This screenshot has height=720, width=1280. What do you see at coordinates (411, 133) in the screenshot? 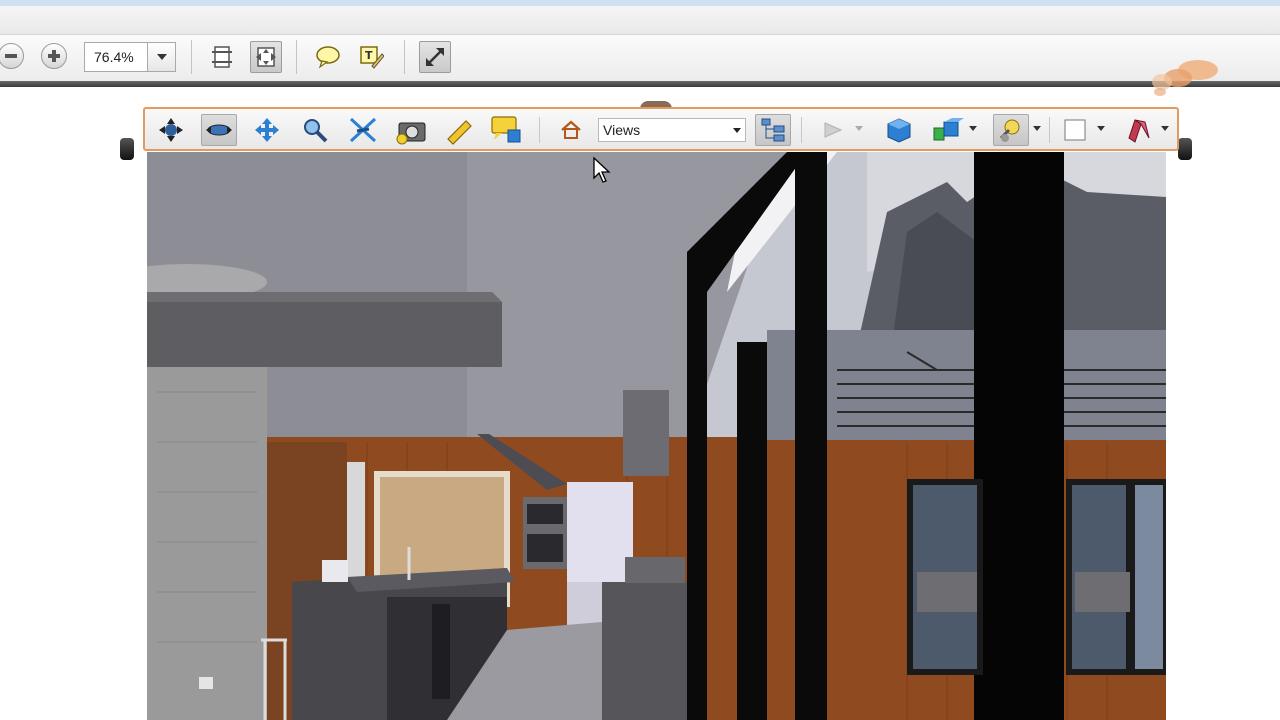
I see `camera-properties-icon` at bounding box center [411, 133].